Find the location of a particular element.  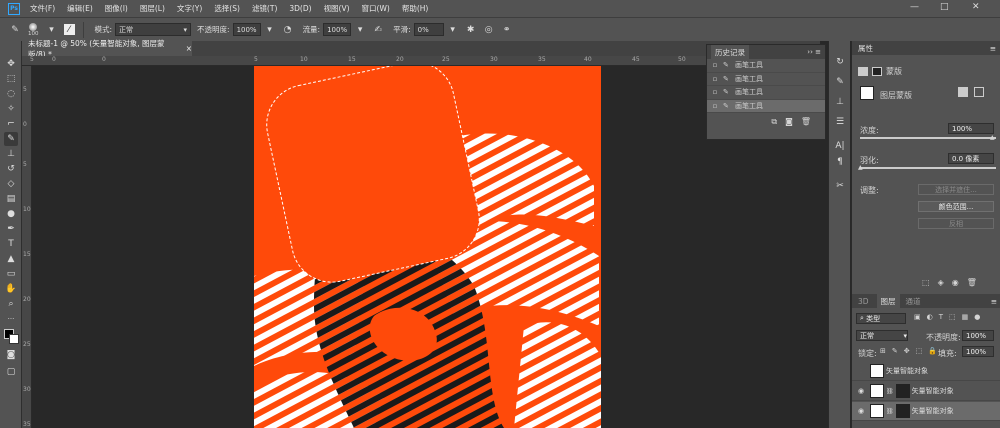

smart-filter-icon: ▦ is located at coordinates (965, 317).